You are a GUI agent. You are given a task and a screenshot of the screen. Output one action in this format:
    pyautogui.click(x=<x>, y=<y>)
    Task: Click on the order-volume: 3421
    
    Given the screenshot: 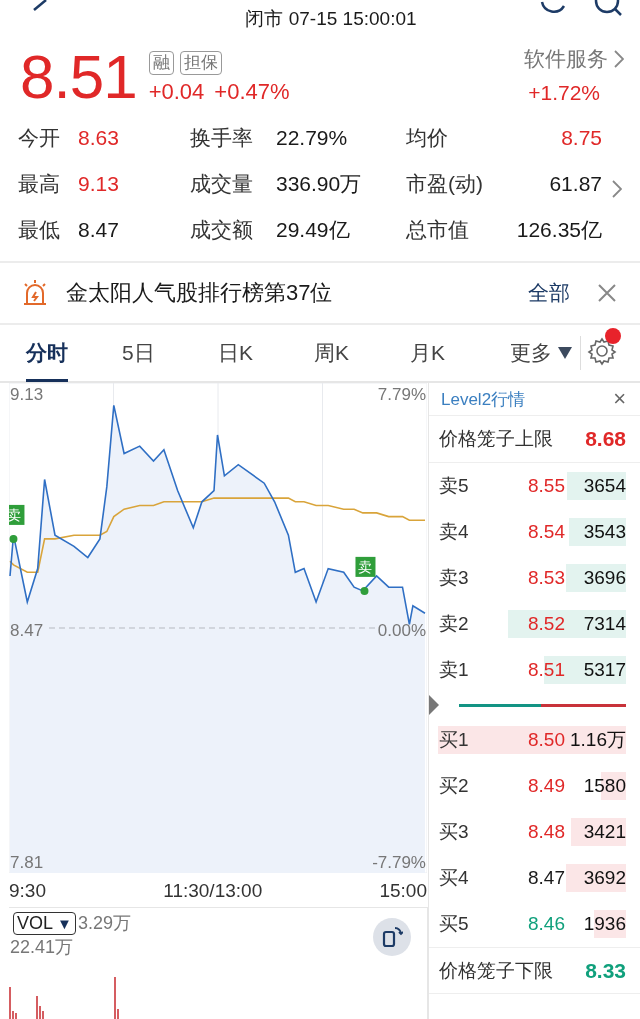 What is the action you would take?
    pyautogui.click(x=604, y=832)
    